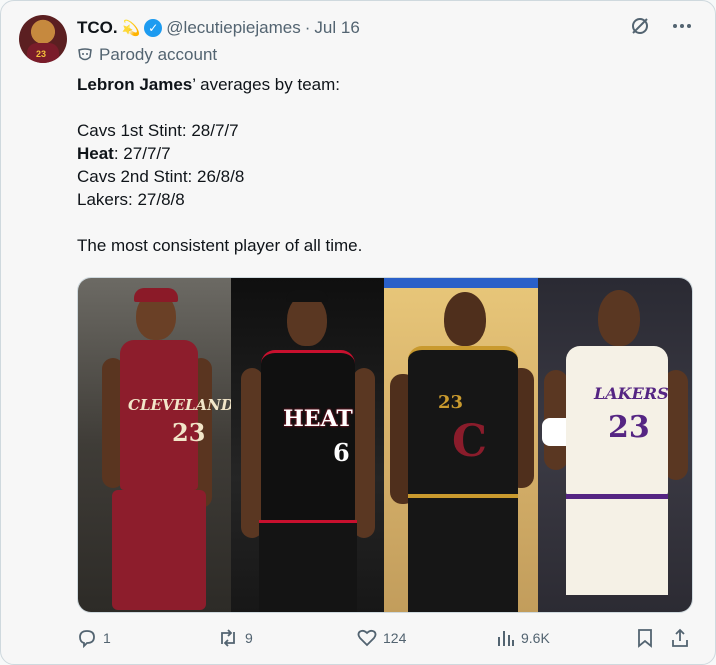 This screenshot has width=716, height=665. Describe the element at coordinates (233, 28) in the screenshot. I see `author-handle: @lecutiepiejames` at that location.